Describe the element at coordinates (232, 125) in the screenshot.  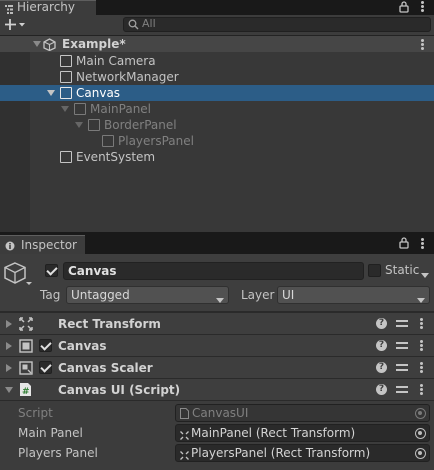
I see `hierarchy-item-border-panel: BorderPanel` at that location.